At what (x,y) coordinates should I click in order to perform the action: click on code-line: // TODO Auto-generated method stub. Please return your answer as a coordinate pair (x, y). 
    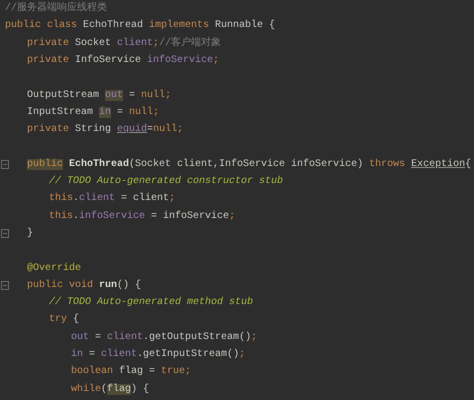
    Looking at the image, I should click on (151, 303).